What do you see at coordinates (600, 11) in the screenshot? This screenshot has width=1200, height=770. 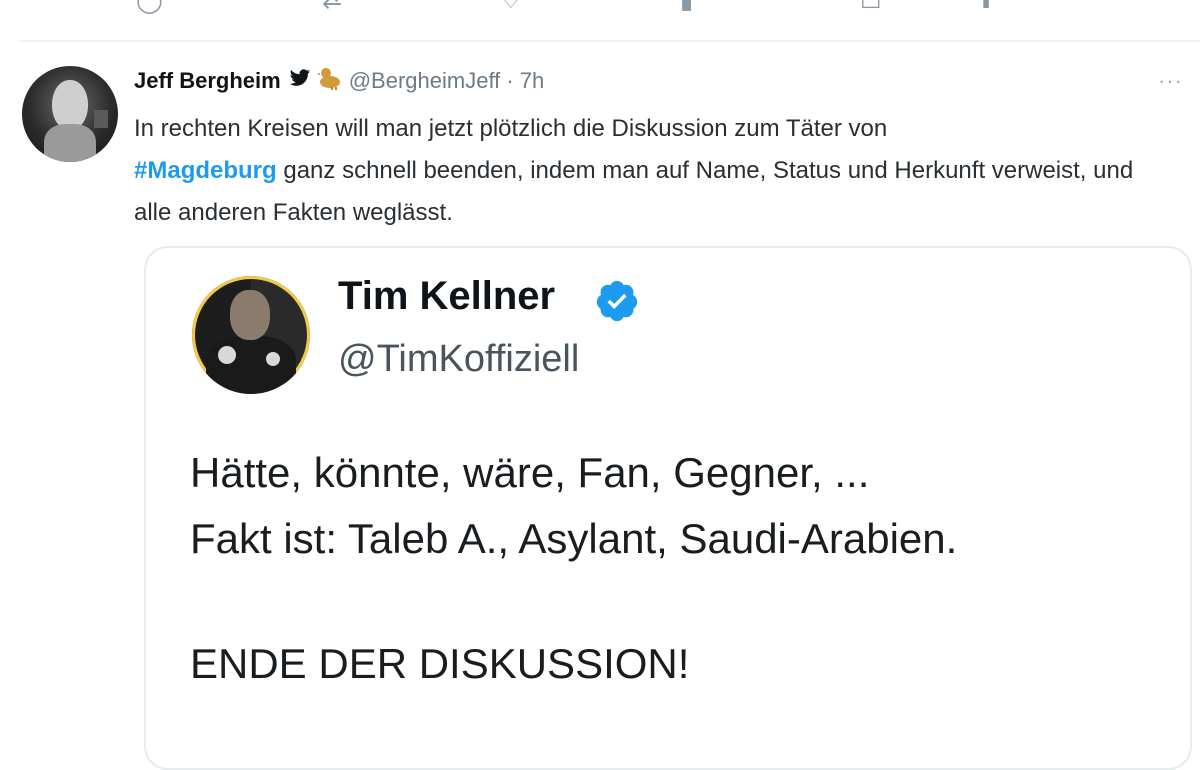 I see `previous-tweet-action-bar: ◯ ⇄ ♡ ▮ ☐ ⬆` at bounding box center [600, 11].